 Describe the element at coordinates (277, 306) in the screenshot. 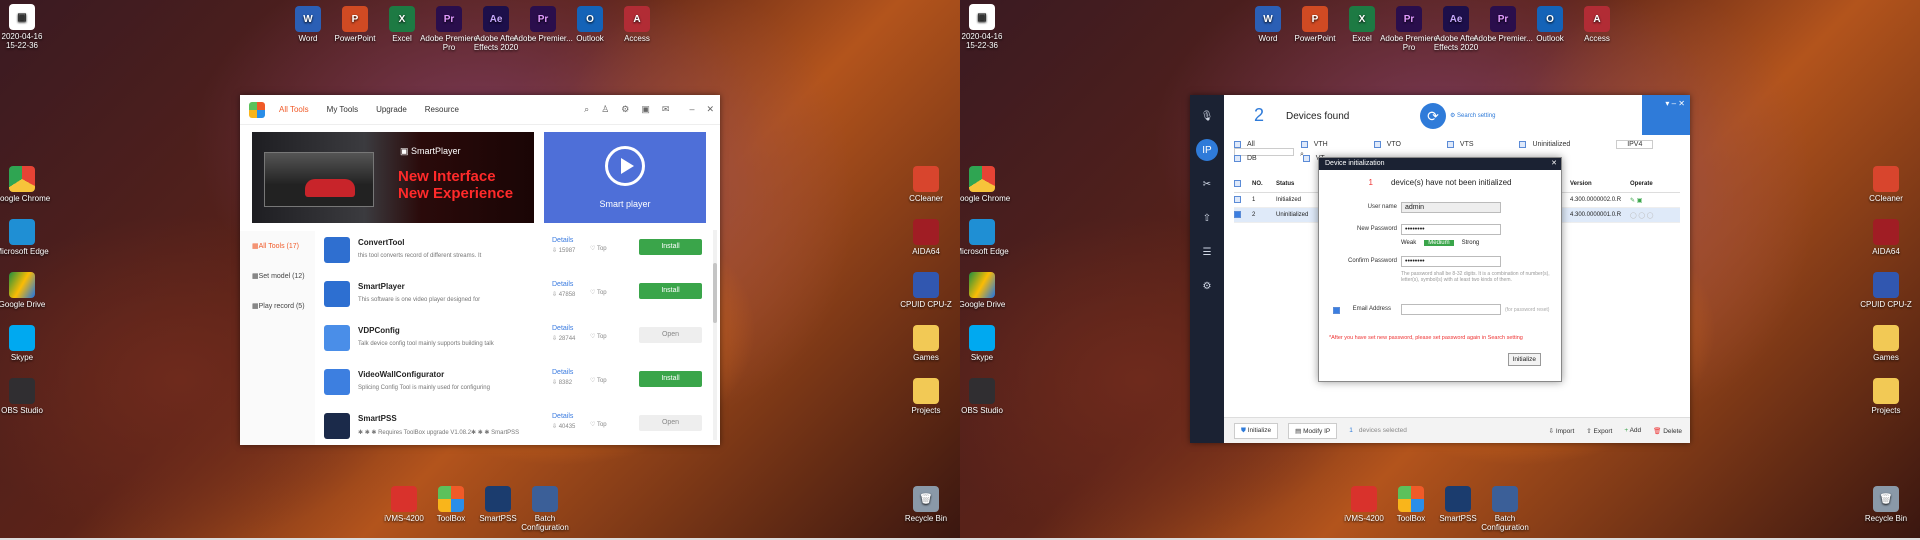

I see `sidebar-item-play-record: ▦ Play record (5)` at that location.